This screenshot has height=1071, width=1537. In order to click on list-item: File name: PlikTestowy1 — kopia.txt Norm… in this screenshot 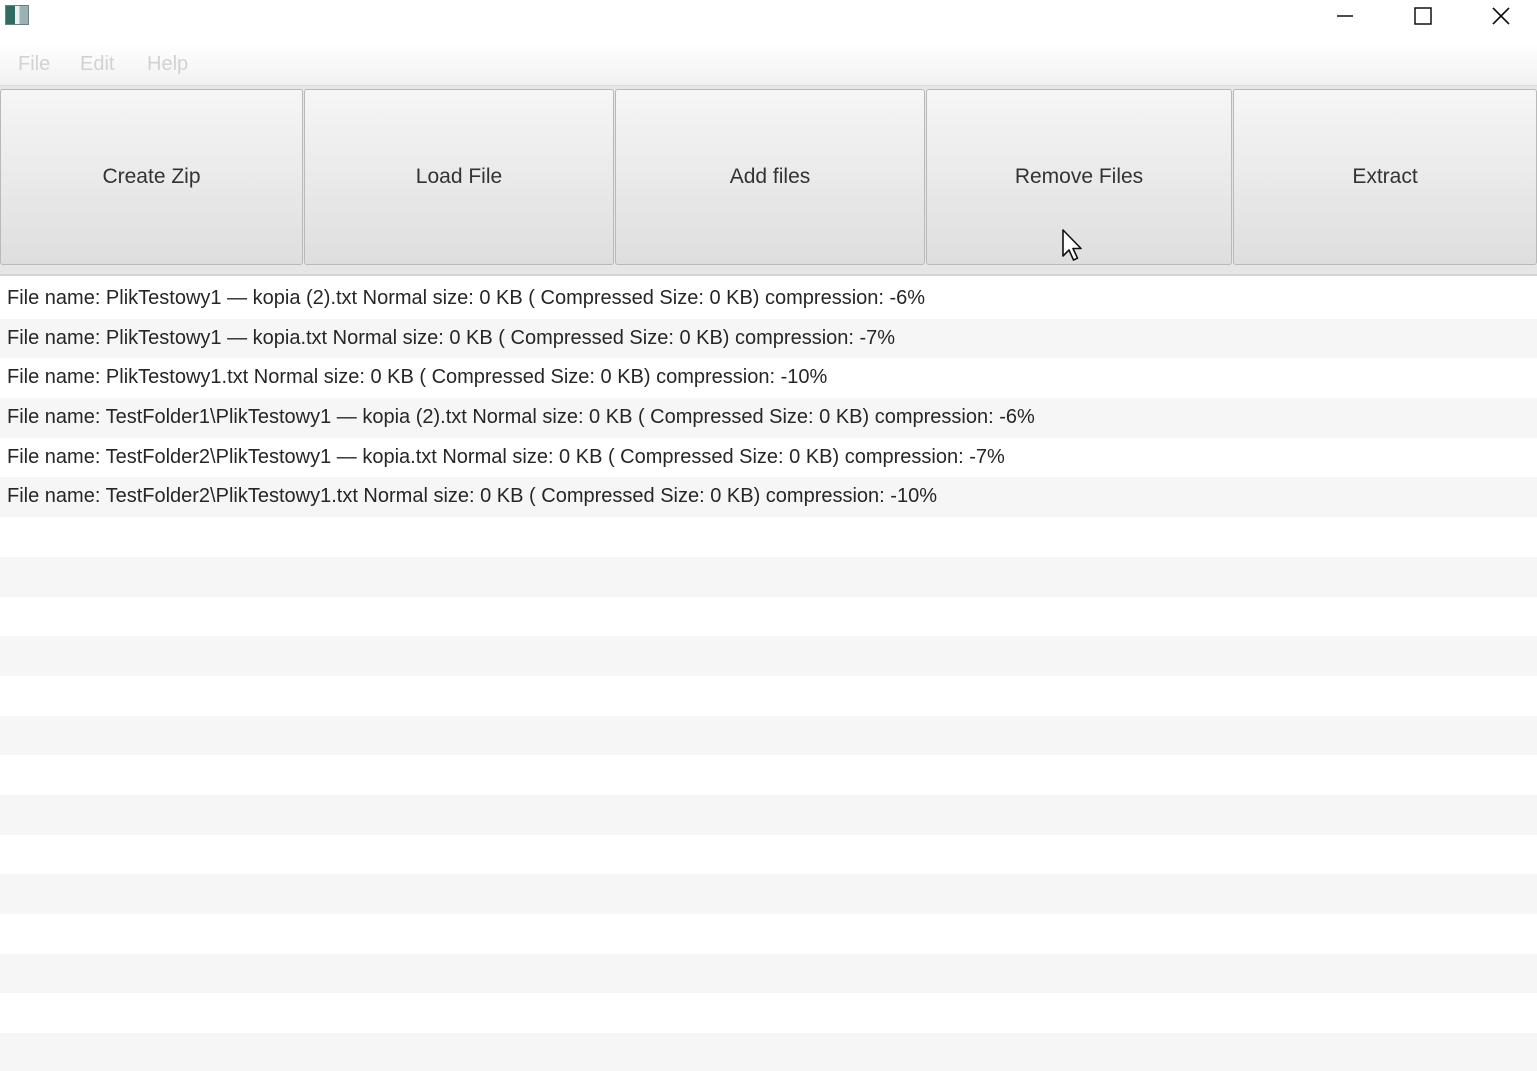, I will do `click(768, 338)`.